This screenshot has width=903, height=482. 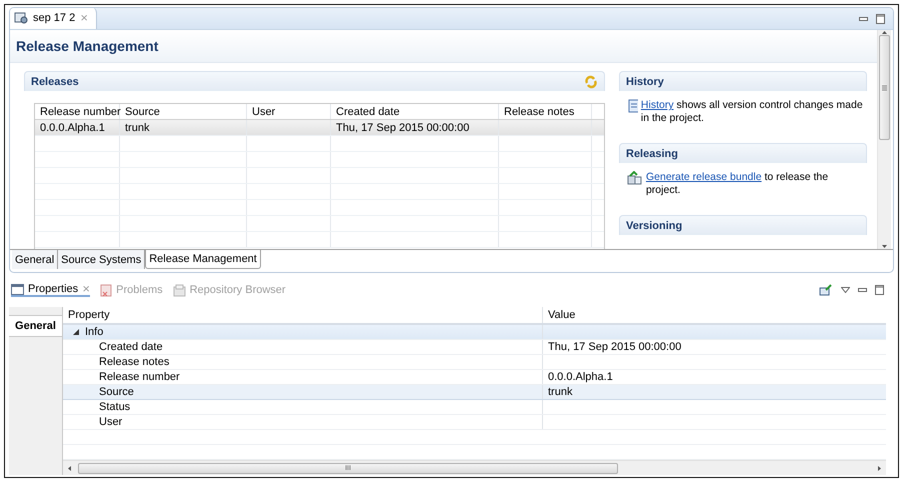 What do you see at coordinates (102, 259) in the screenshot?
I see `page-tab: Source Systems` at bounding box center [102, 259].